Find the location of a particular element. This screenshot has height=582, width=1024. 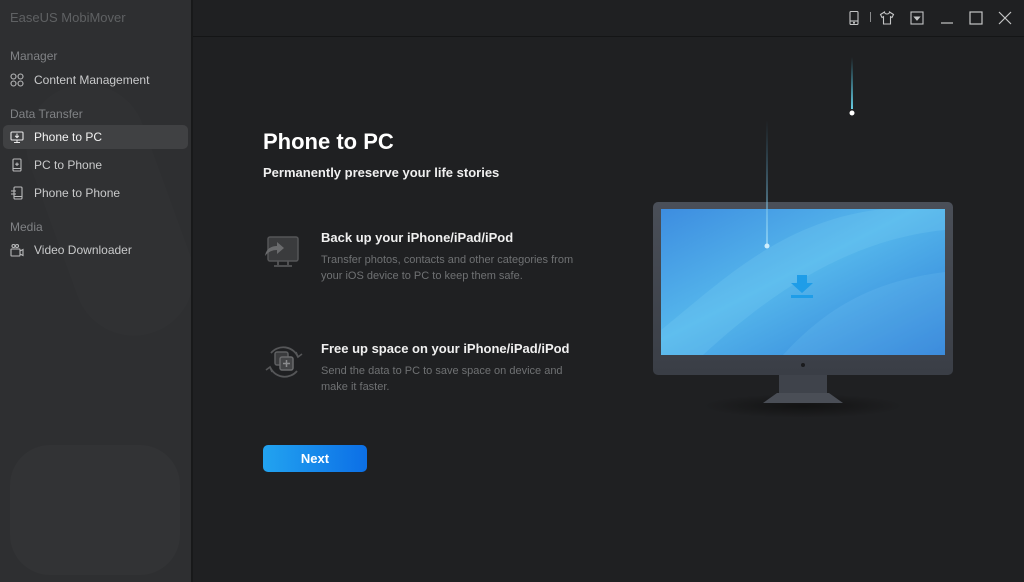

sidebar-item-phone-to-phone: Phone to Phone is located at coordinates (95, 193).